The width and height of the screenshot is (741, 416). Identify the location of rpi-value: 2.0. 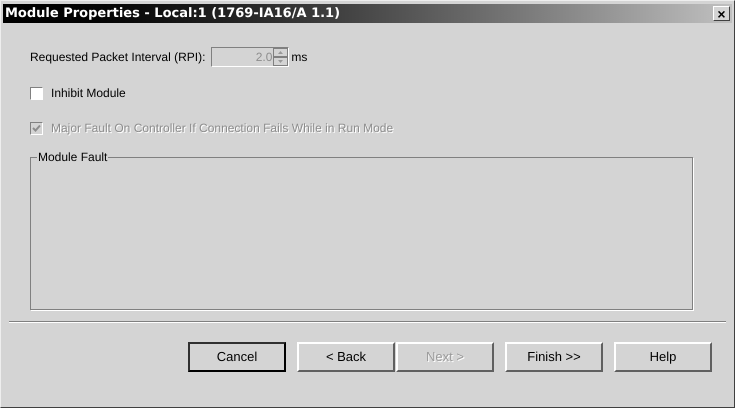
(264, 57).